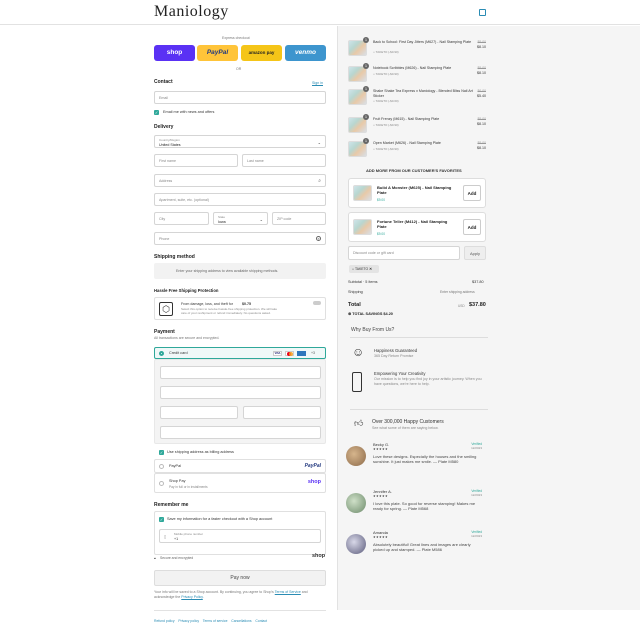 Image resolution: width=640 pixels, height=623 pixels. What do you see at coordinates (261, 621) in the screenshot?
I see `contact-link: Contact` at bounding box center [261, 621].